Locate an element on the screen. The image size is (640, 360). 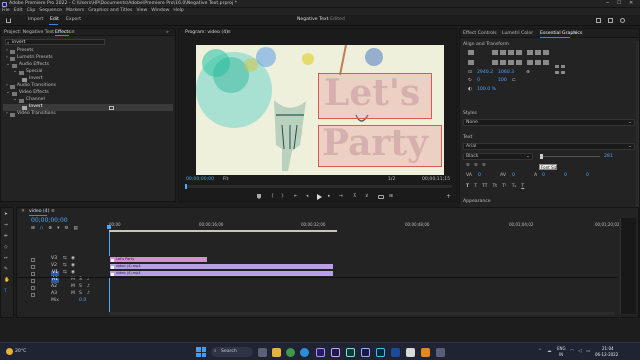
lock-scale-icon: ⊏ is located at coordinates (514, 81).